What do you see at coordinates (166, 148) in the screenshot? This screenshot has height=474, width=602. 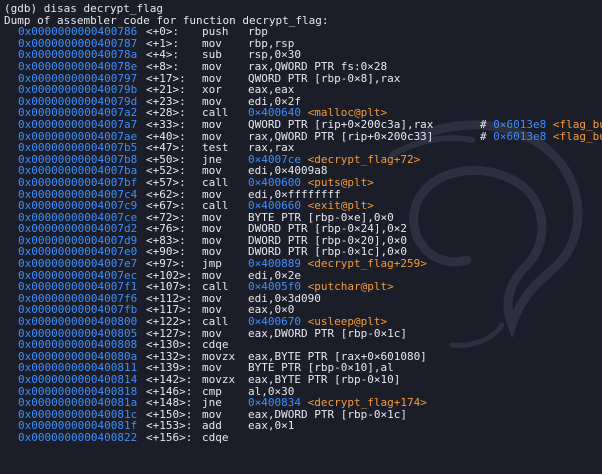 I see `instruction-offset: <+47>:` at bounding box center [166, 148].